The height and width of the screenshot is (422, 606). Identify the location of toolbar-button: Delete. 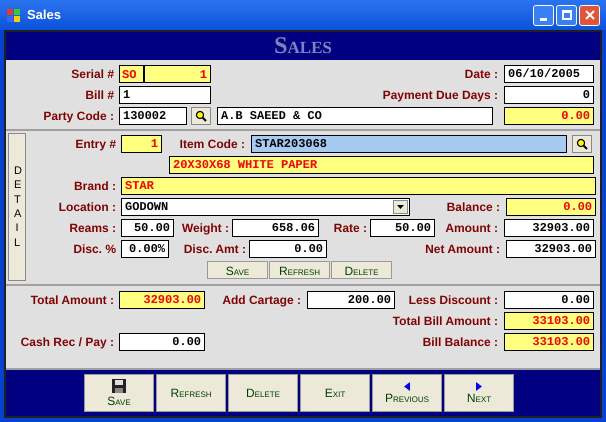
(263, 393).